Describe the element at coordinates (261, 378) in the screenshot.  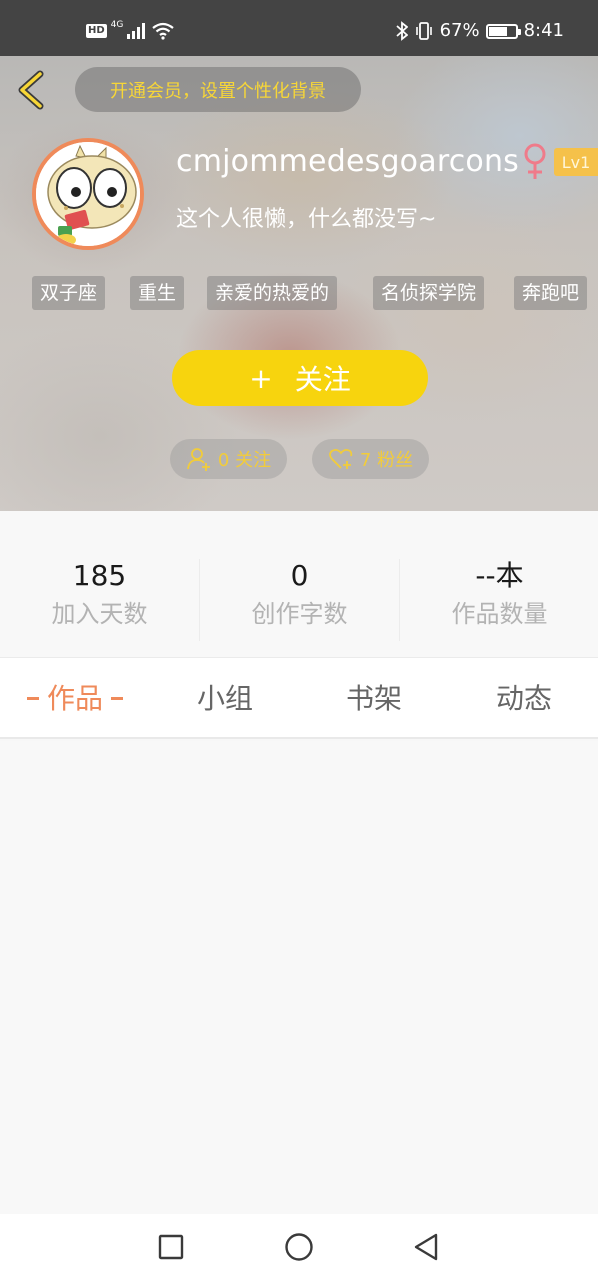
I see `plus-icon: +` at that location.